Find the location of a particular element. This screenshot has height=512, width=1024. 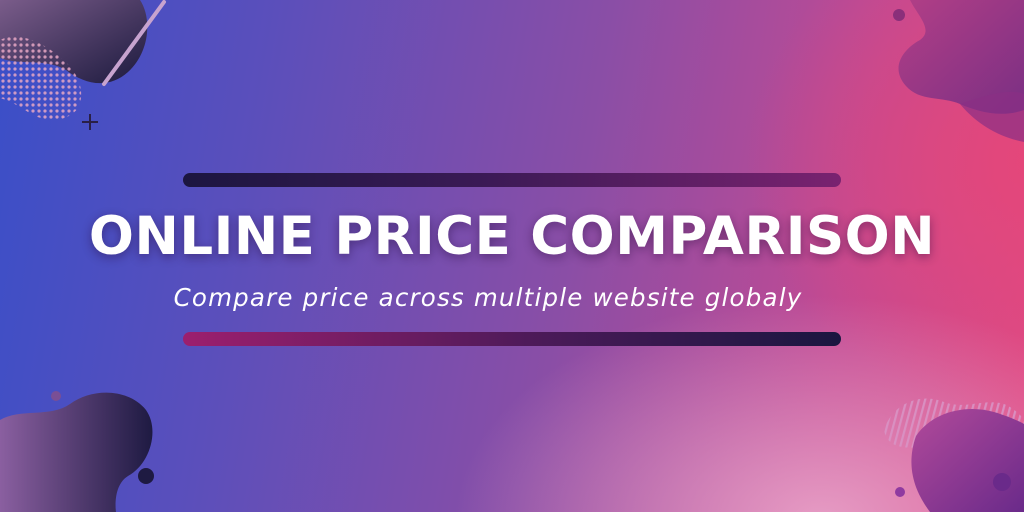

banner-title: ONLINE PRICE COMPARISON is located at coordinates (512, 236).